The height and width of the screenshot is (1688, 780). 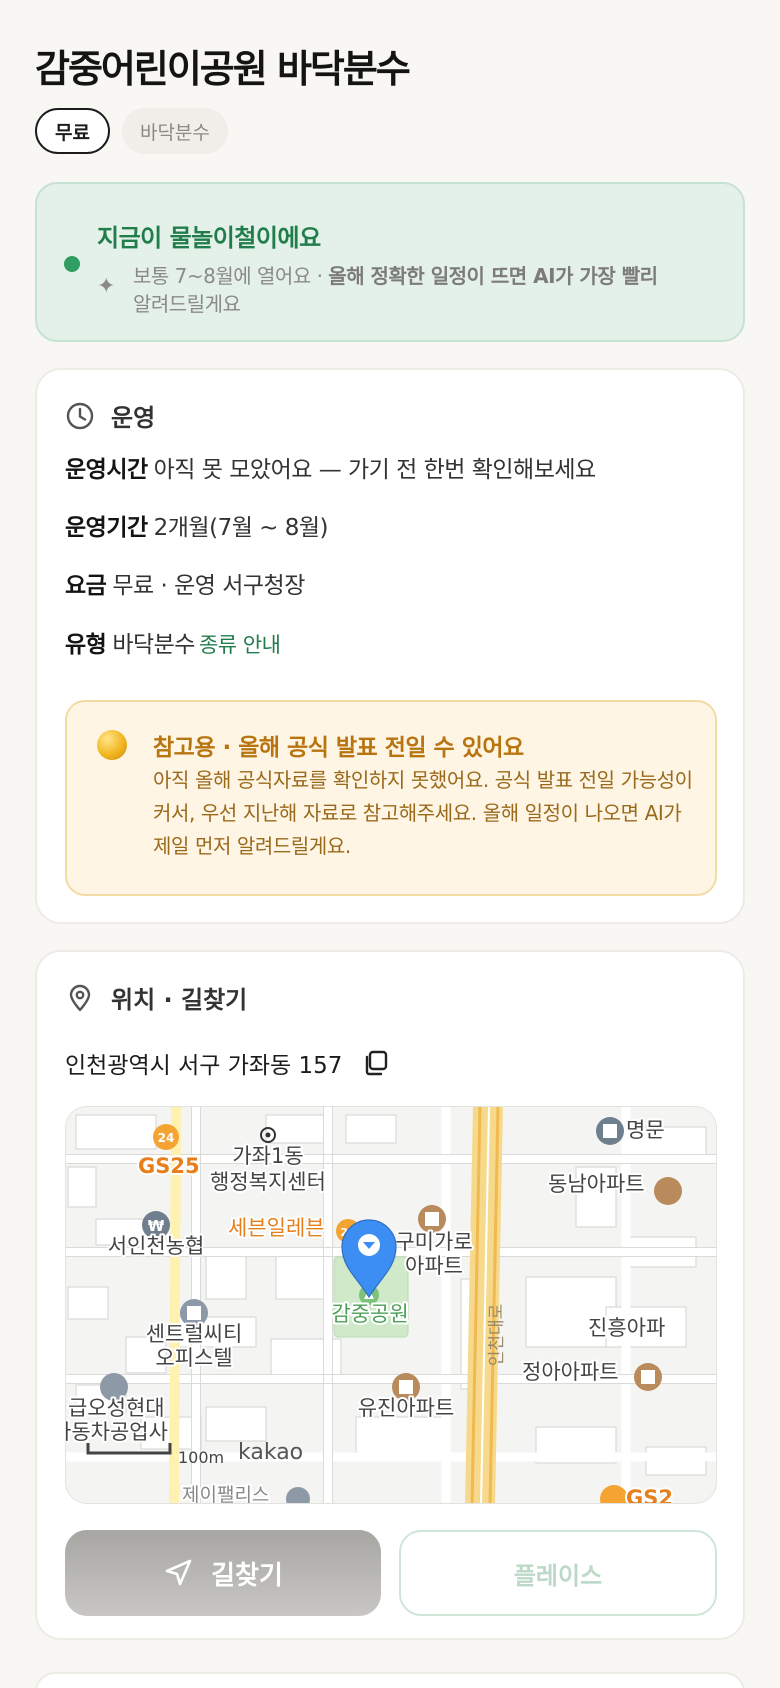 What do you see at coordinates (201, 1457) in the screenshot?
I see `map-scale: 100m` at bounding box center [201, 1457].